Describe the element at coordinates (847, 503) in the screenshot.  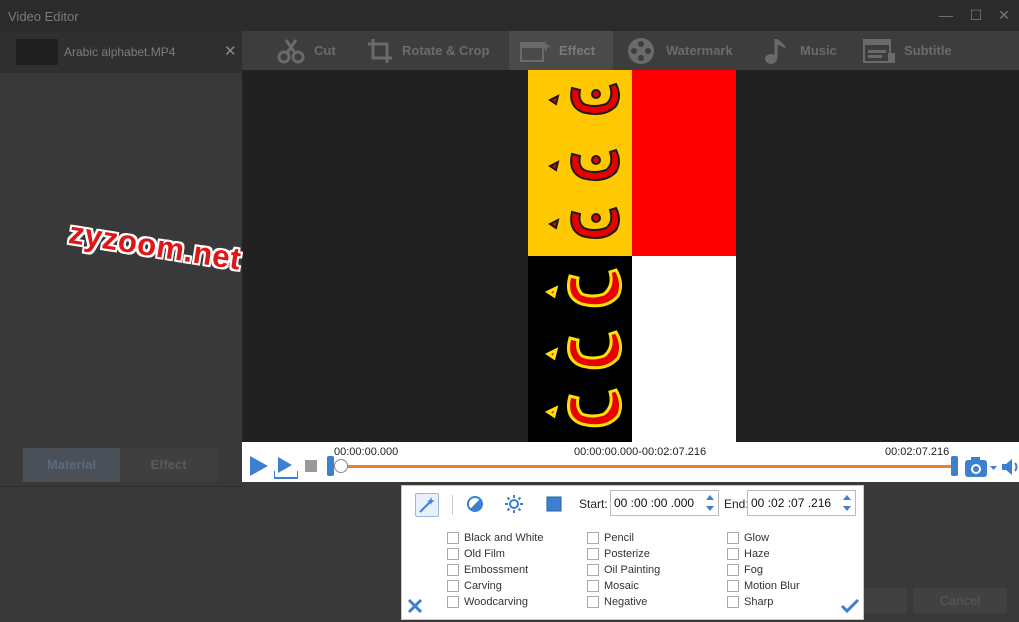
I see `end-spinner-icon` at that location.